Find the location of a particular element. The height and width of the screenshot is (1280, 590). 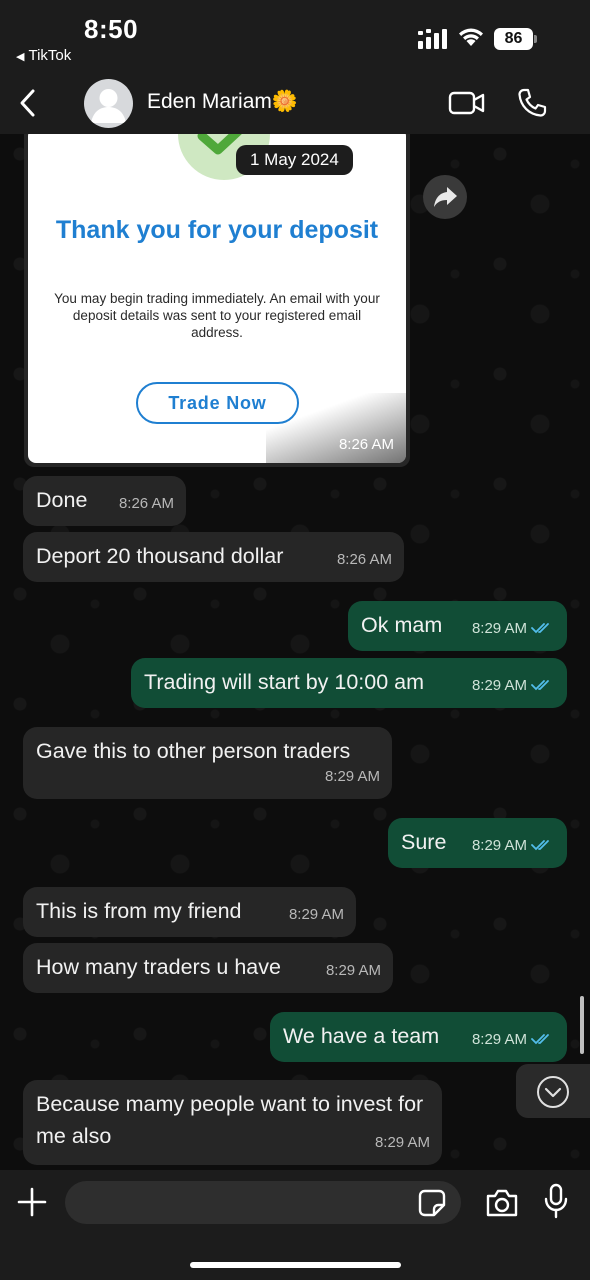

video-call-icon is located at coordinates (467, 103).